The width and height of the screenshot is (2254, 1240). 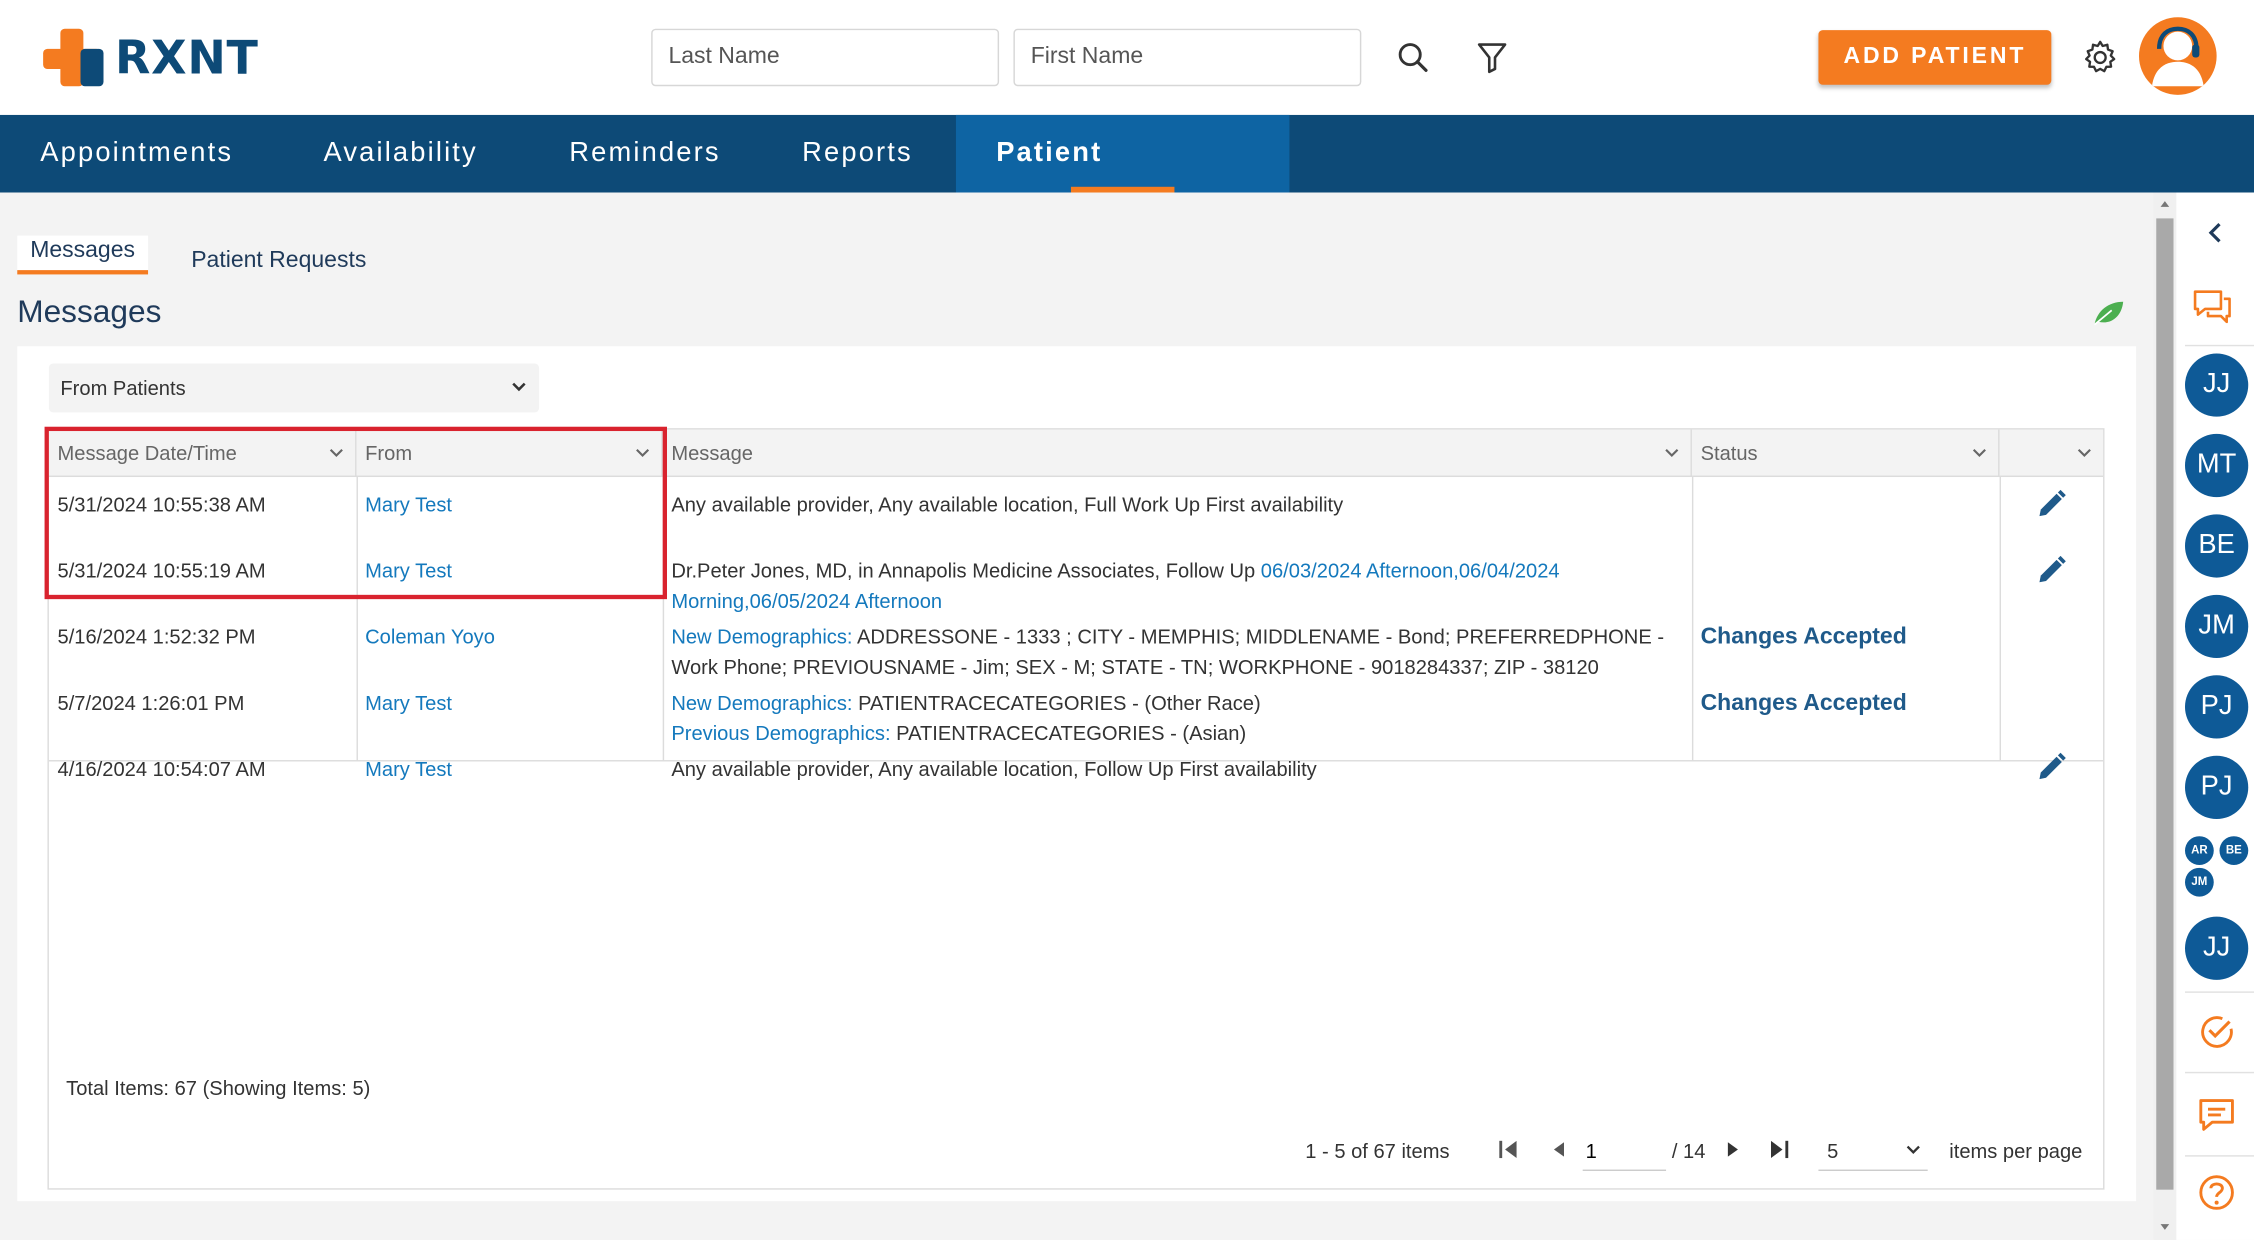 I want to click on message-text: PATIENTRACECATEGORIES - (Other Race), so click(x=1056, y=703).